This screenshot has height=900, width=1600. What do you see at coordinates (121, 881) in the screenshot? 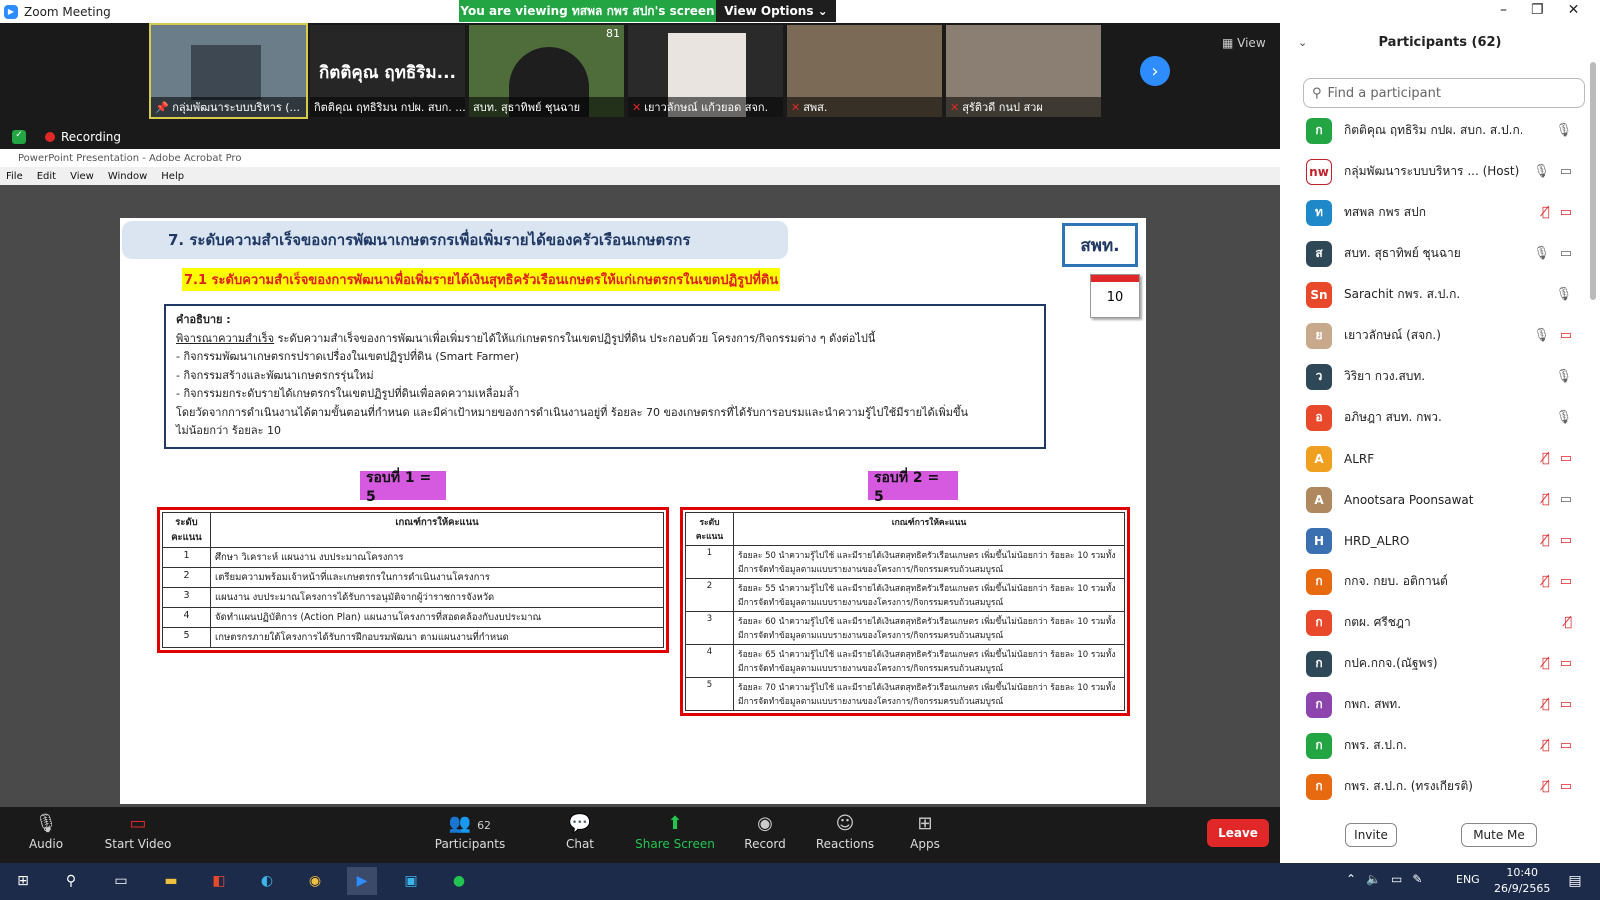
I see `file-explorer-icon: ▭` at bounding box center [121, 881].